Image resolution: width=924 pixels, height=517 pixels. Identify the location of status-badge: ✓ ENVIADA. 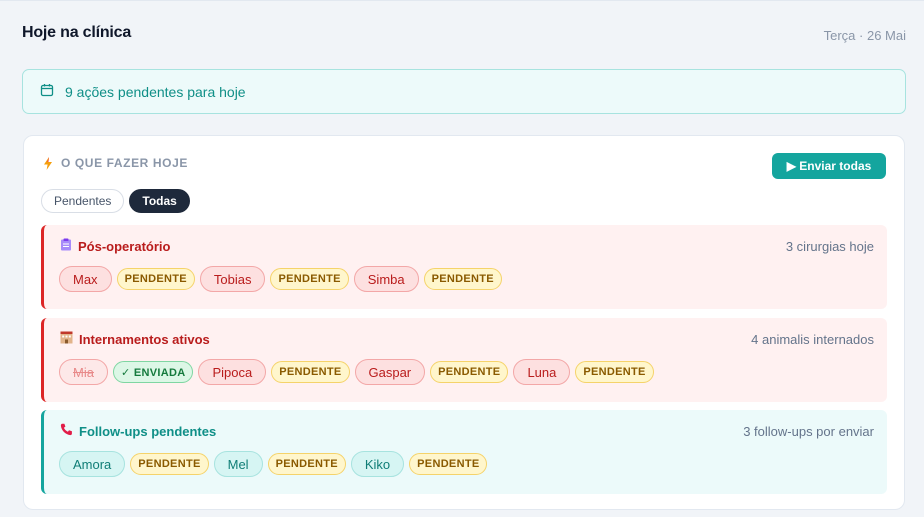
(153, 372).